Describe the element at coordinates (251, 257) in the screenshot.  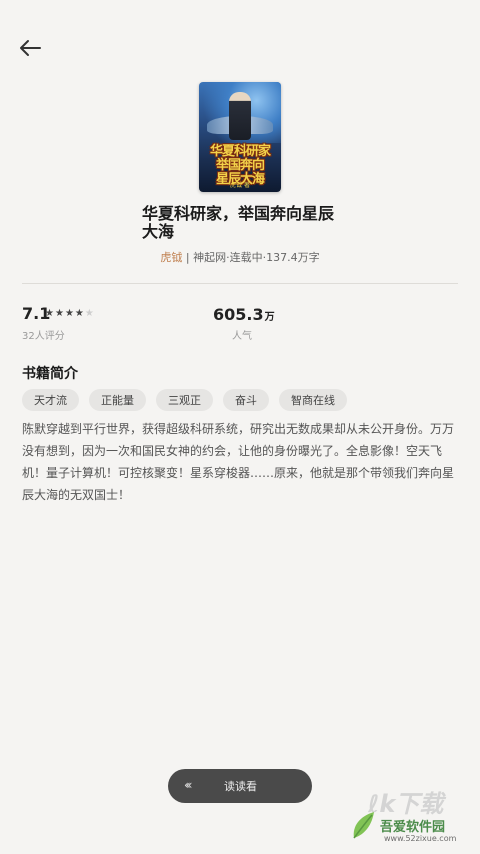
I see `book-meta-details: | 神起网·连载中·137.4万字` at that location.